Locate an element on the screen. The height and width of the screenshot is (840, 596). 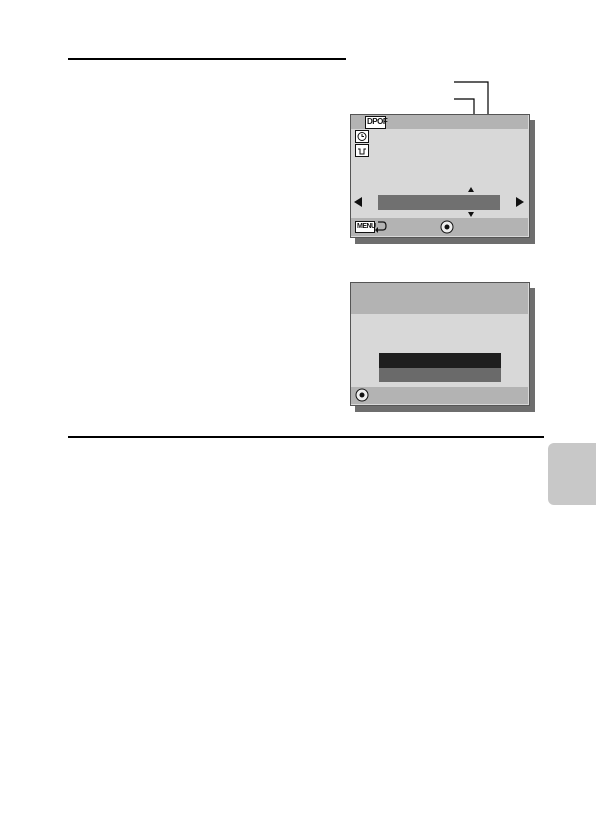
joystick-icon is located at coordinates (362, 395).